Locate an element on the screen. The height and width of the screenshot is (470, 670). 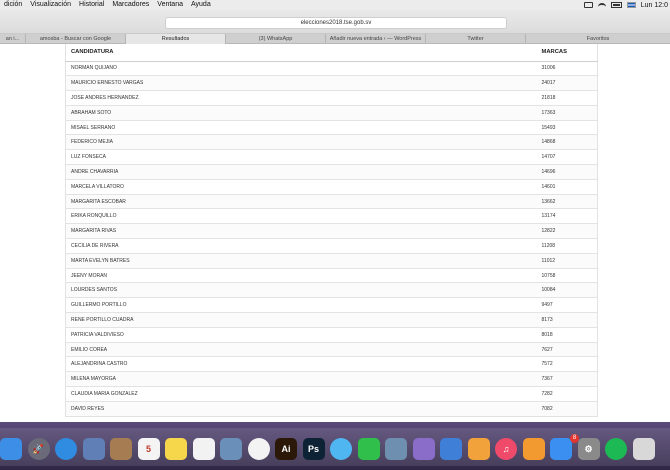
facetime-icon is located at coordinates (368, 449).